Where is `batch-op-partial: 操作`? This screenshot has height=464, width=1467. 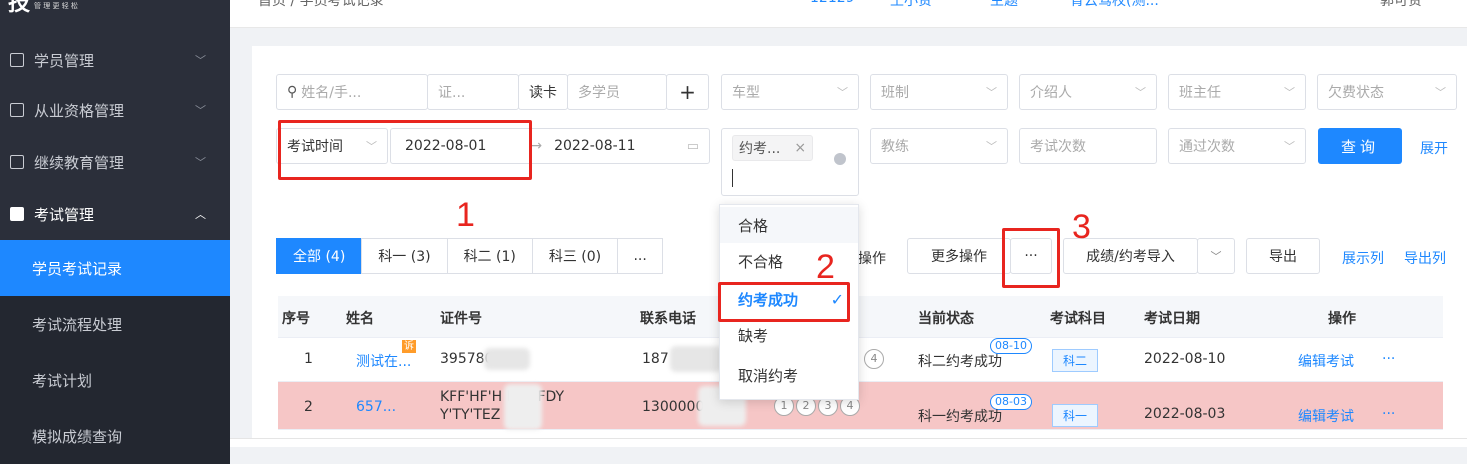
batch-op-partial: 操作 is located at coordinates (872, 258).